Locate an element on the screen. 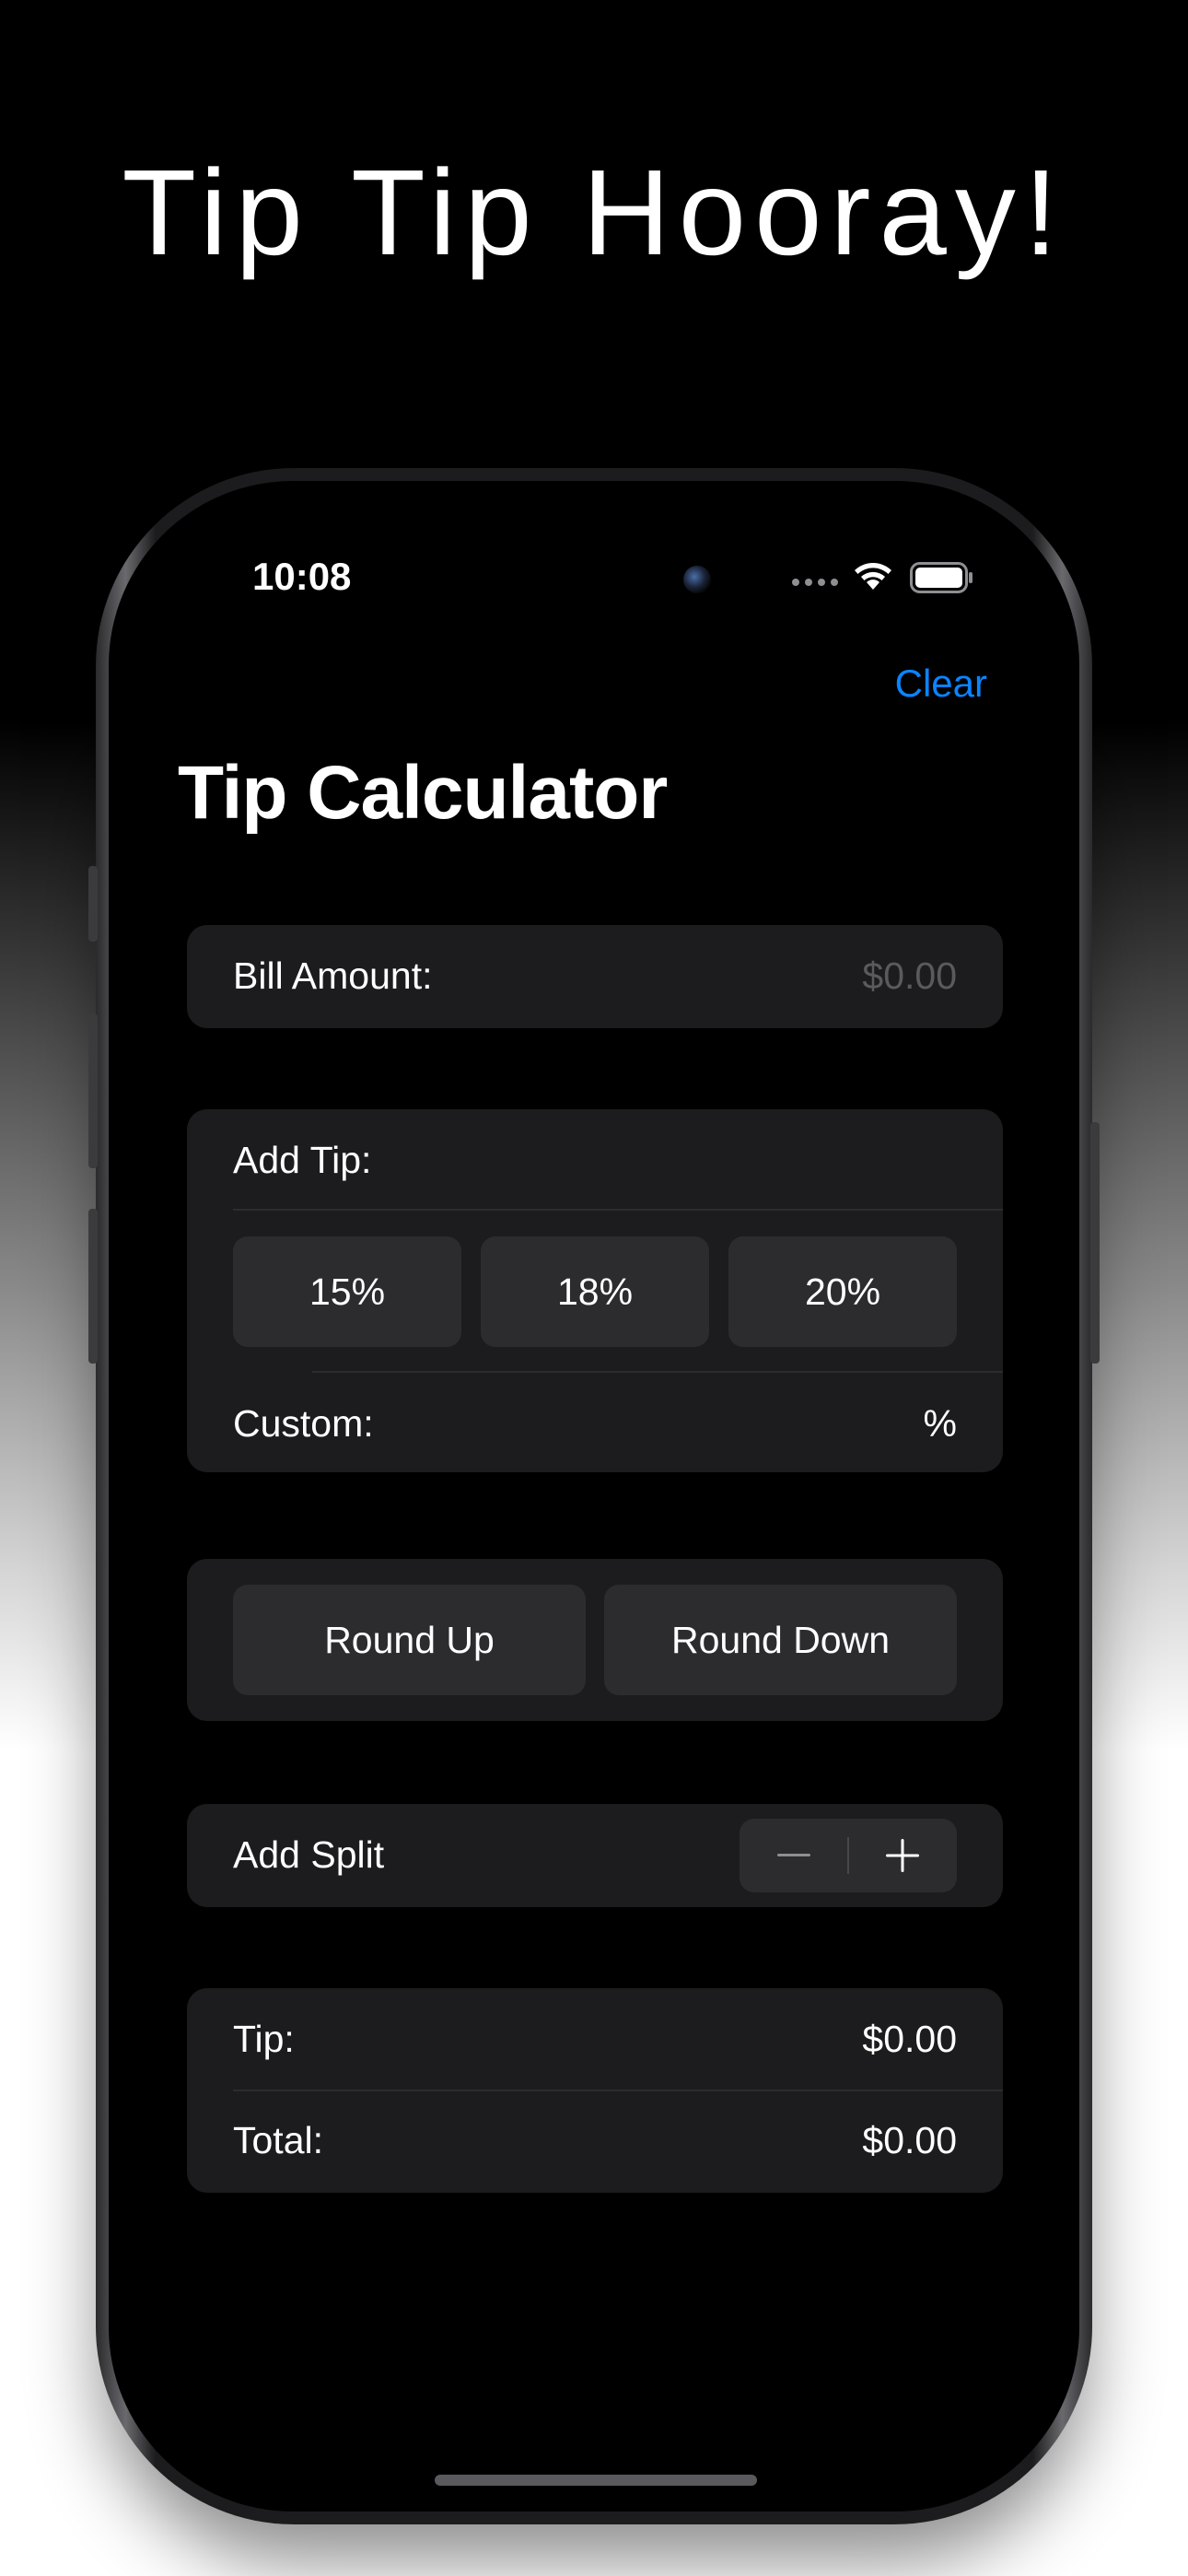 The height and width of the screenshot is (2576, 1188). home-indicator is located at coordinates (596, 2480).